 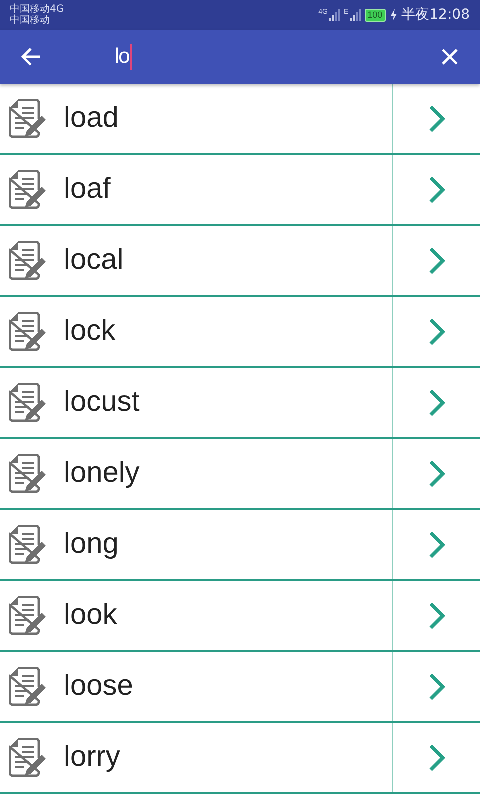 What do you see at coordinates (37, 9) in the screenshot?
I see `carrier-label: 中国移动4G` at bounding box center [37, 9].